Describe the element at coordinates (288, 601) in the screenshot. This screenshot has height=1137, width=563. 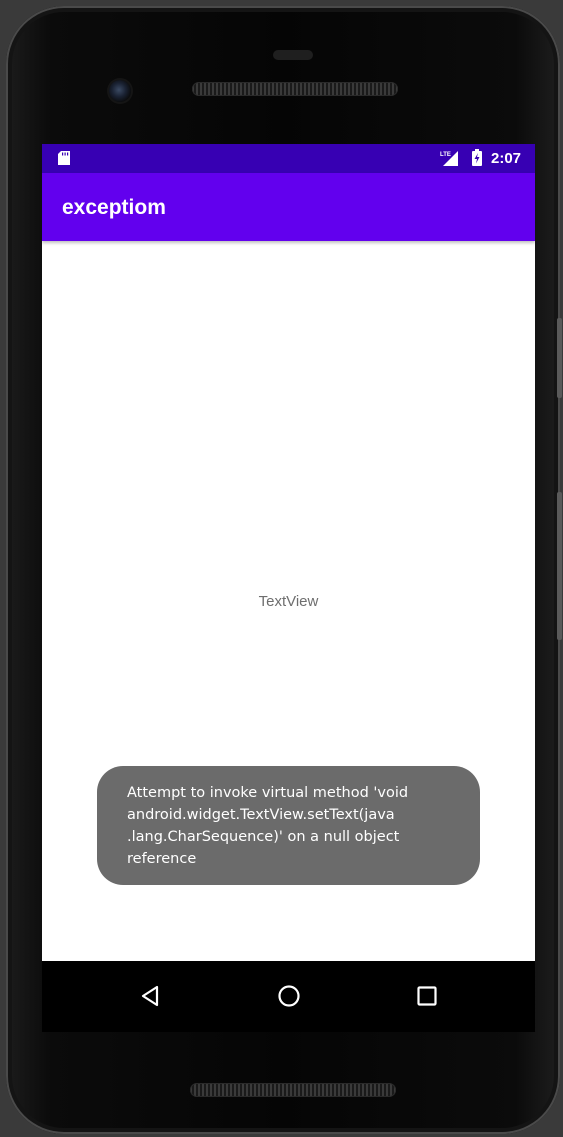
I see `text-view: TextView` at that location.